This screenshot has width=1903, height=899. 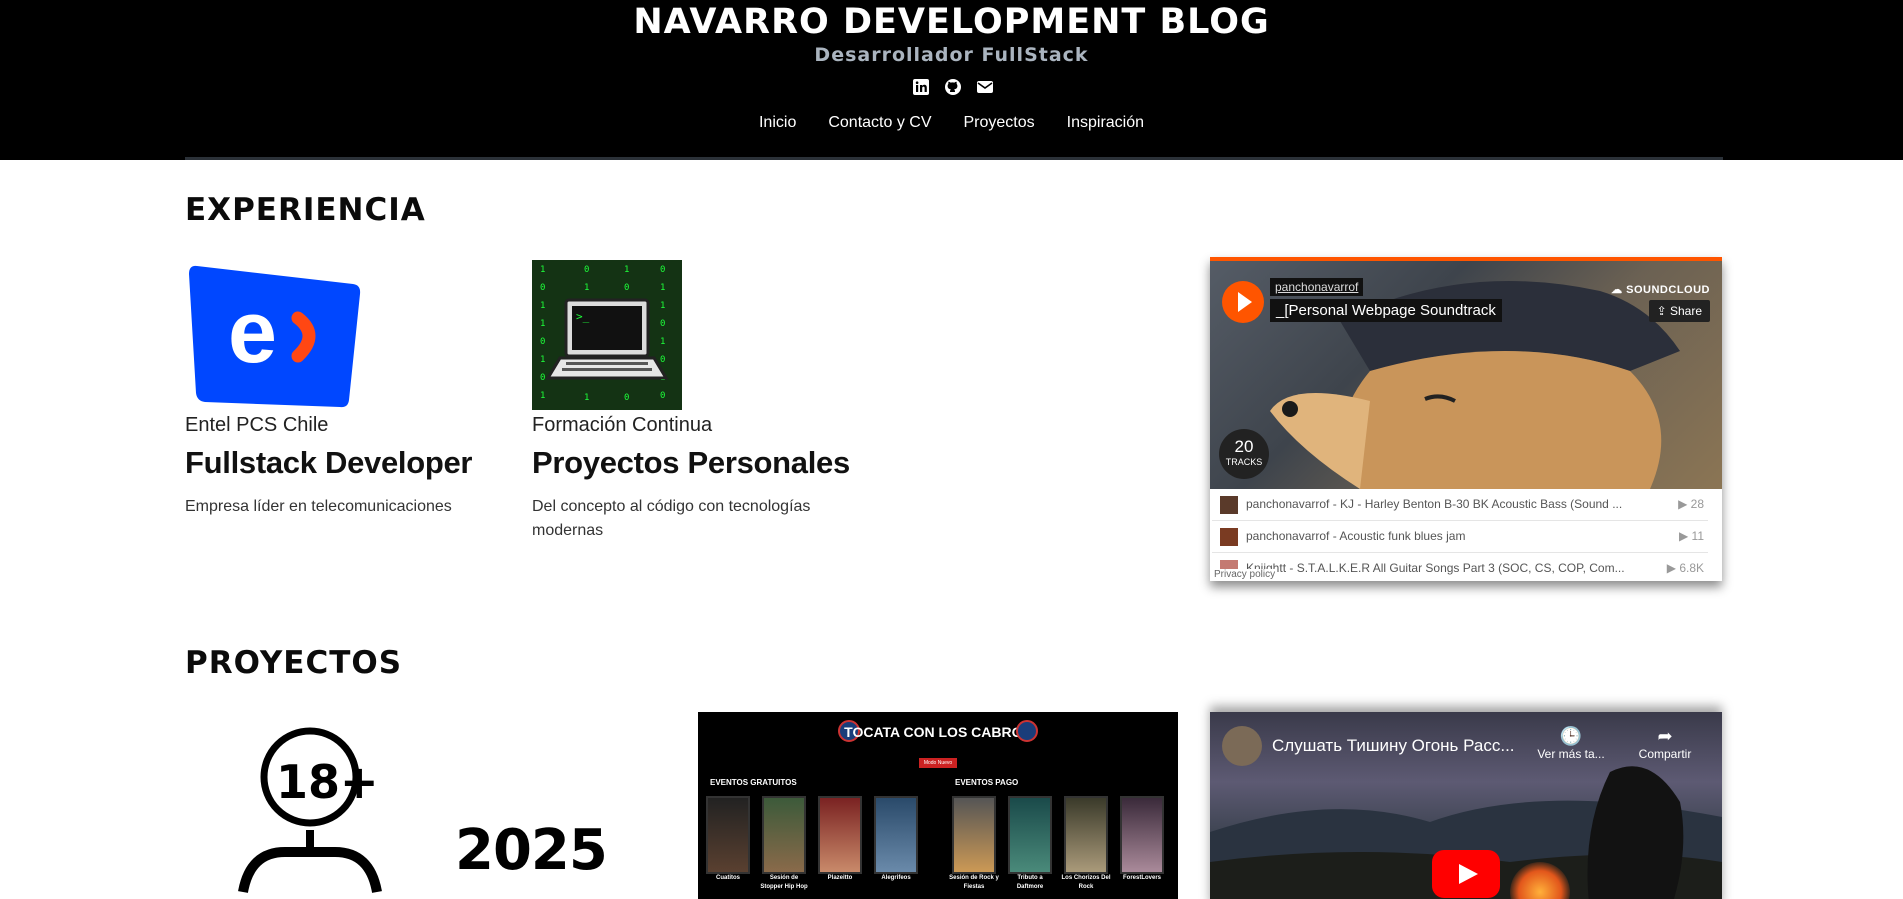 What do you see at coordinates (938, 763) in the screenshot?
I see `tocata-mode-button: Modo Nuevo` at bounding box center [938, 763].